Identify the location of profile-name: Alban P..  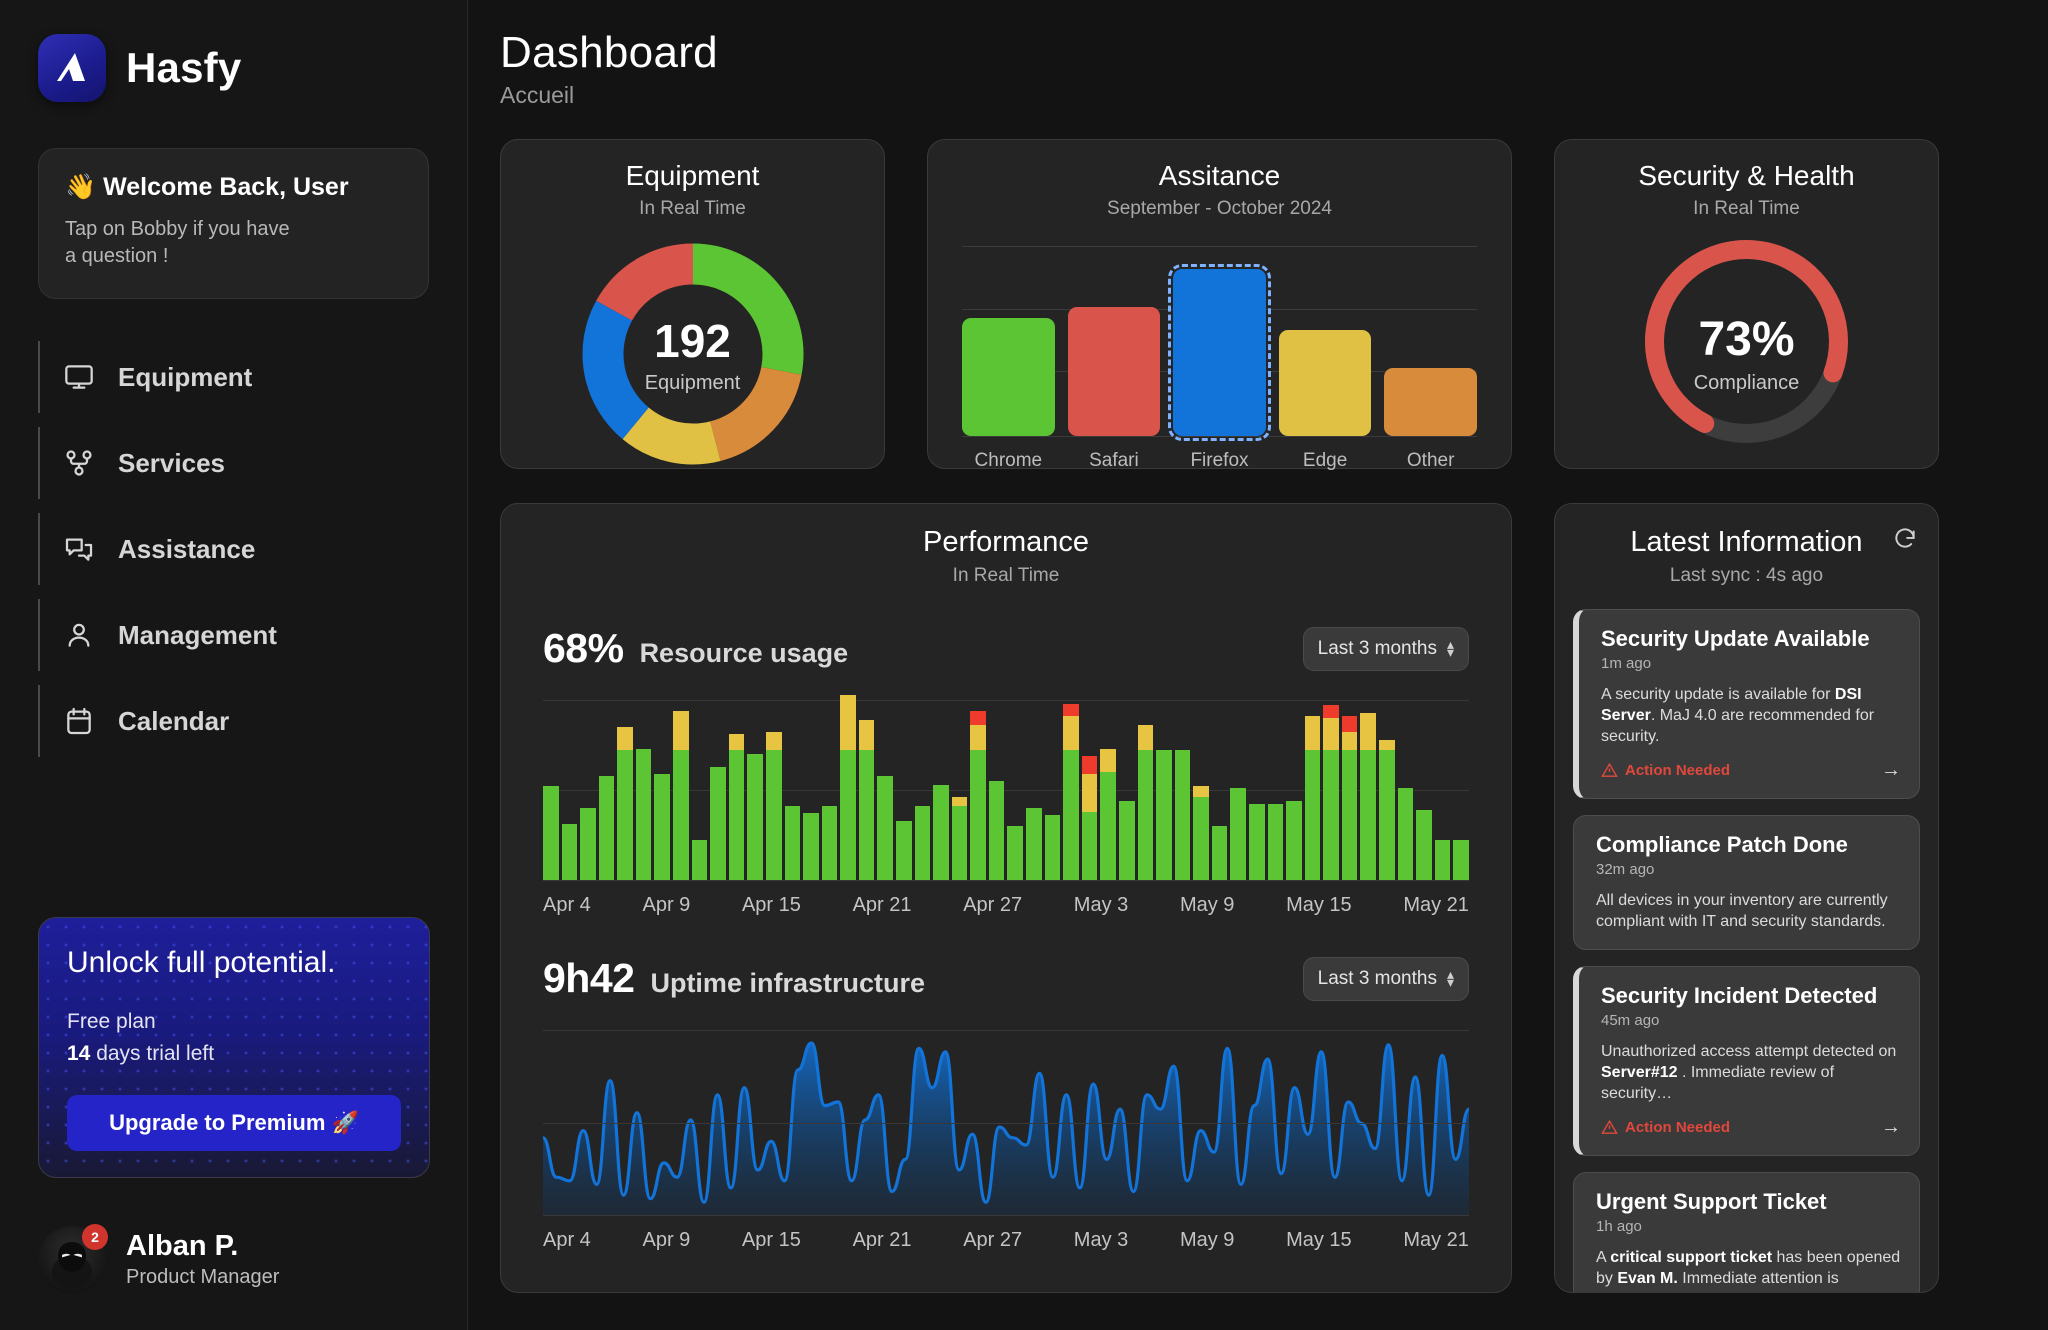
(182, 1245).